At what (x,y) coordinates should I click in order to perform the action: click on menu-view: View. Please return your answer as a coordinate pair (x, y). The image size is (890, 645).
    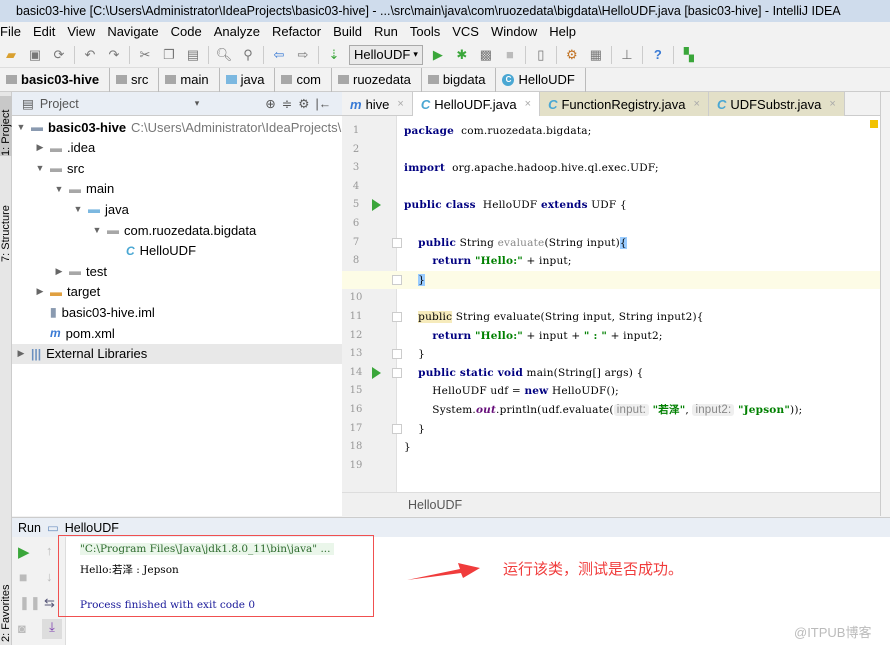
    Looking at the image, I should click on (81, 32).